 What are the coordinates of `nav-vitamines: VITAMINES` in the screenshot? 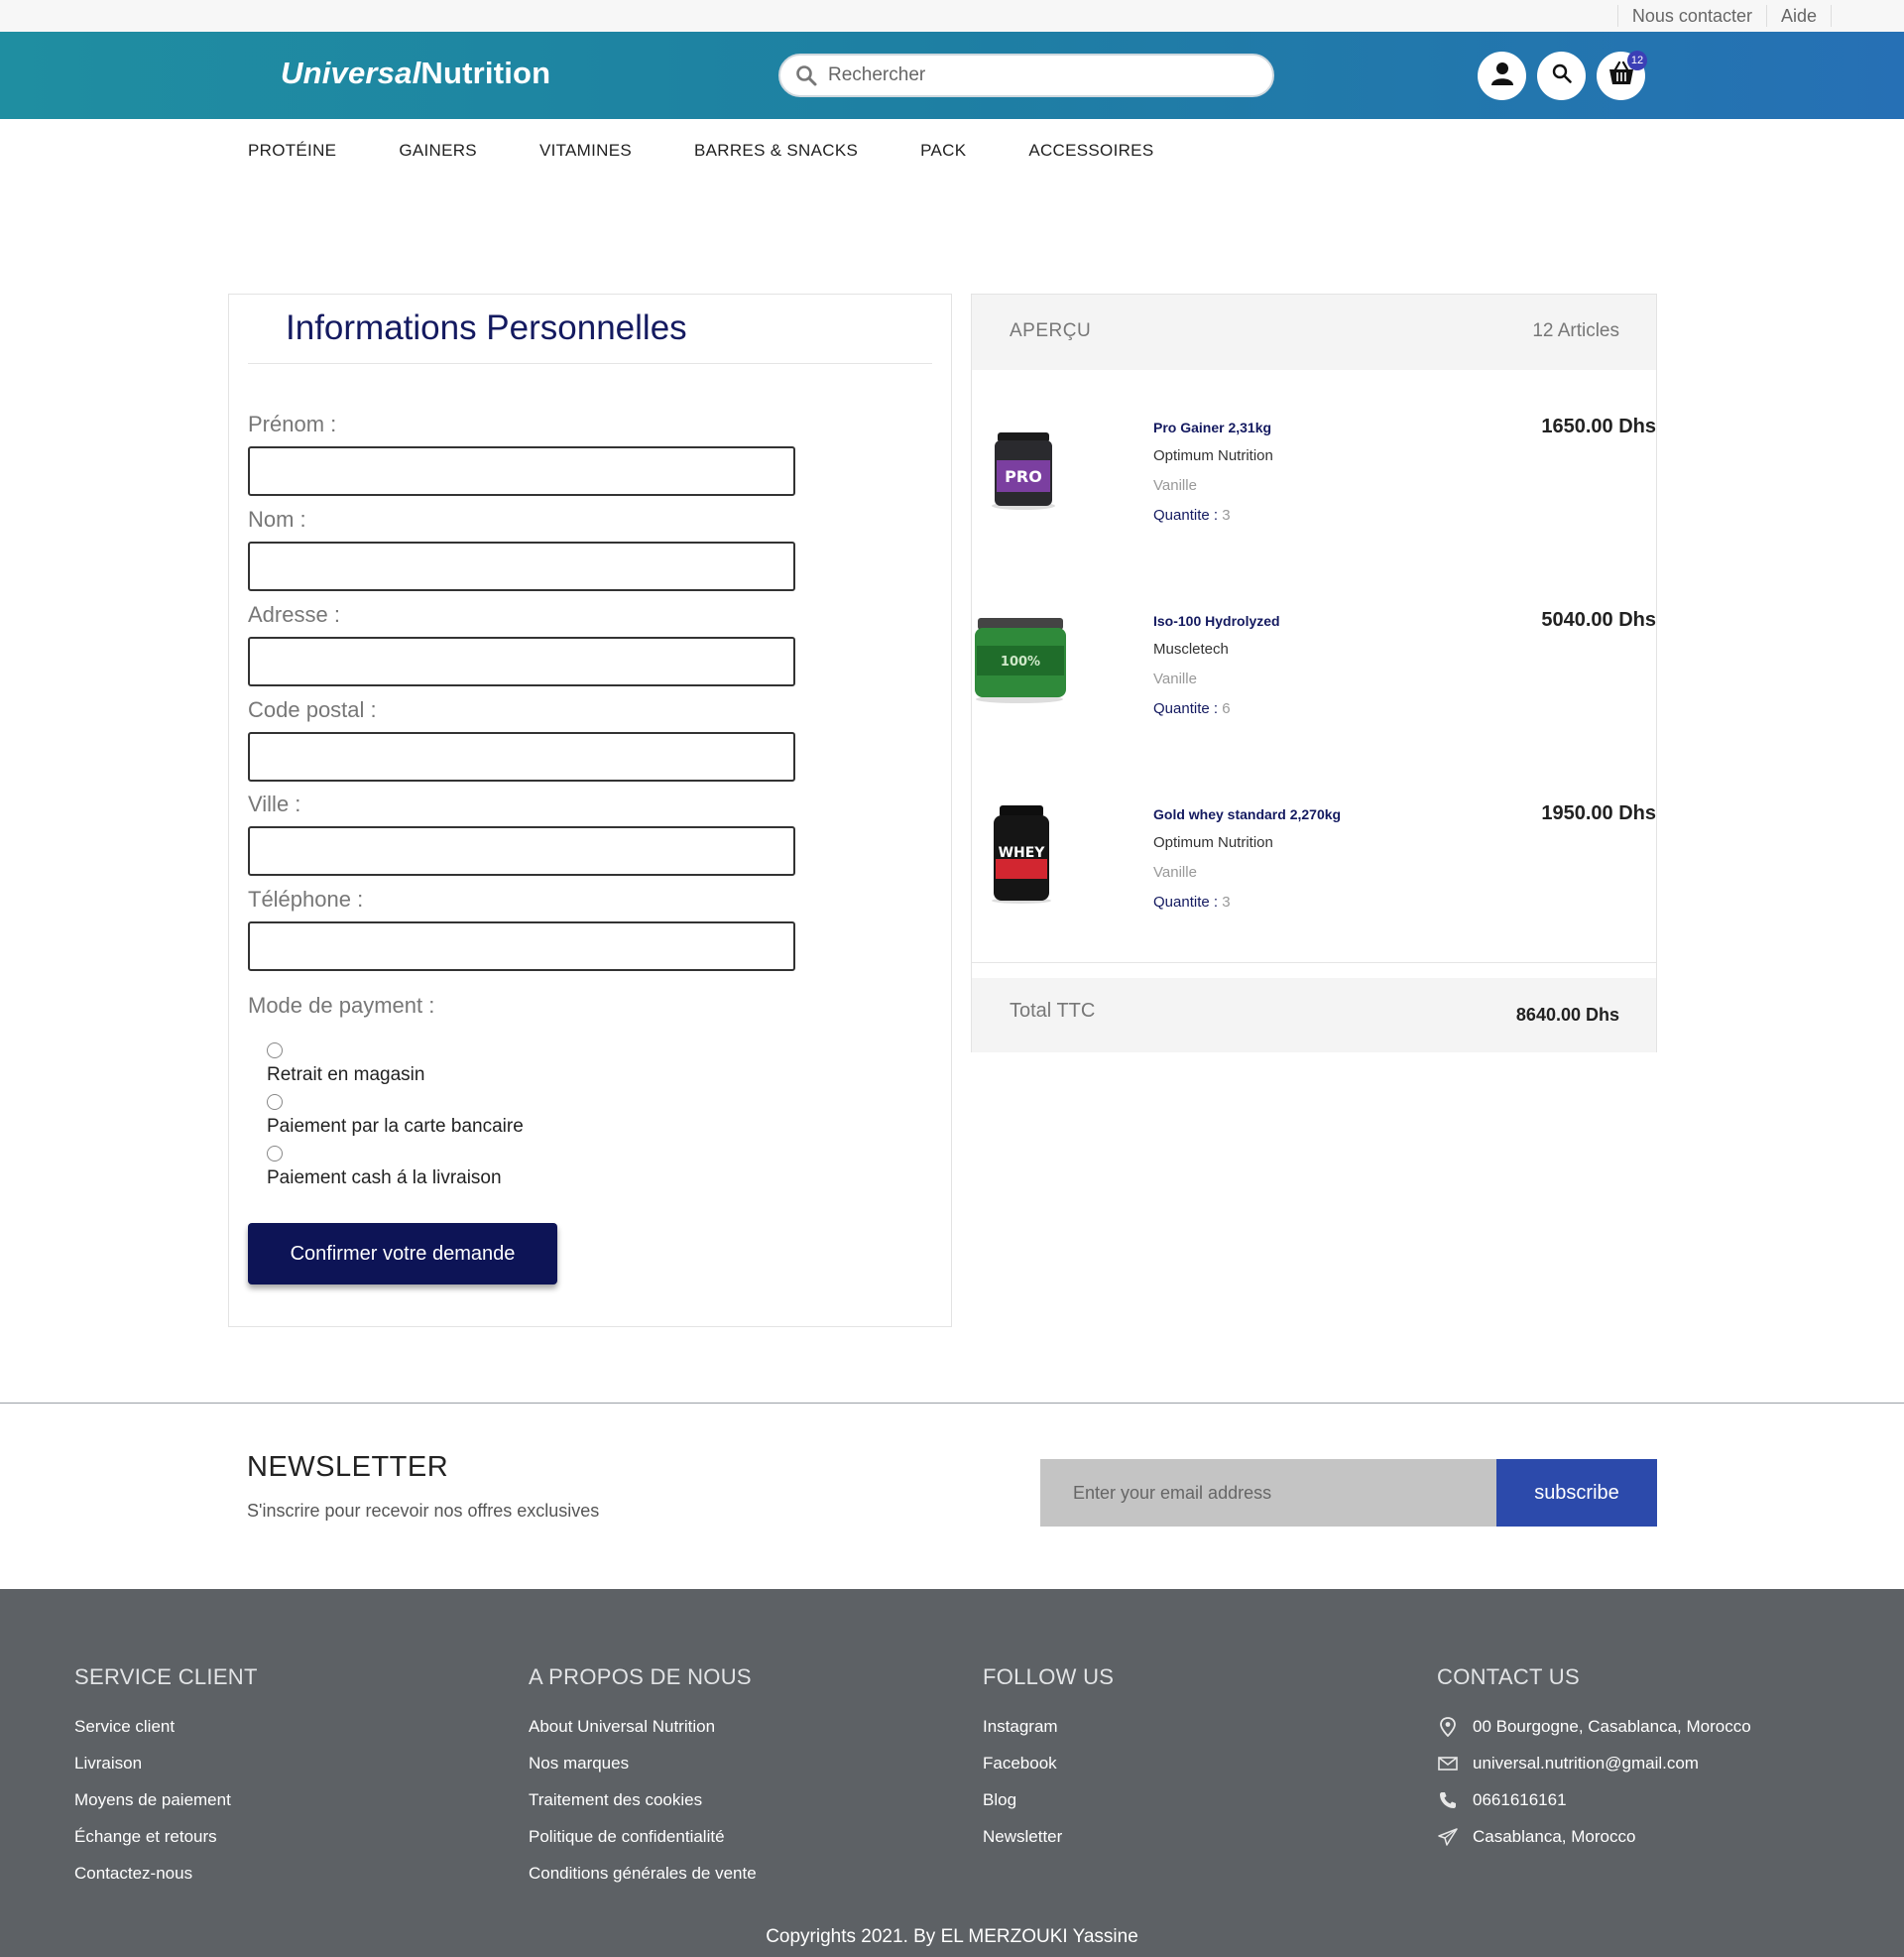 It's located at (585, 151).